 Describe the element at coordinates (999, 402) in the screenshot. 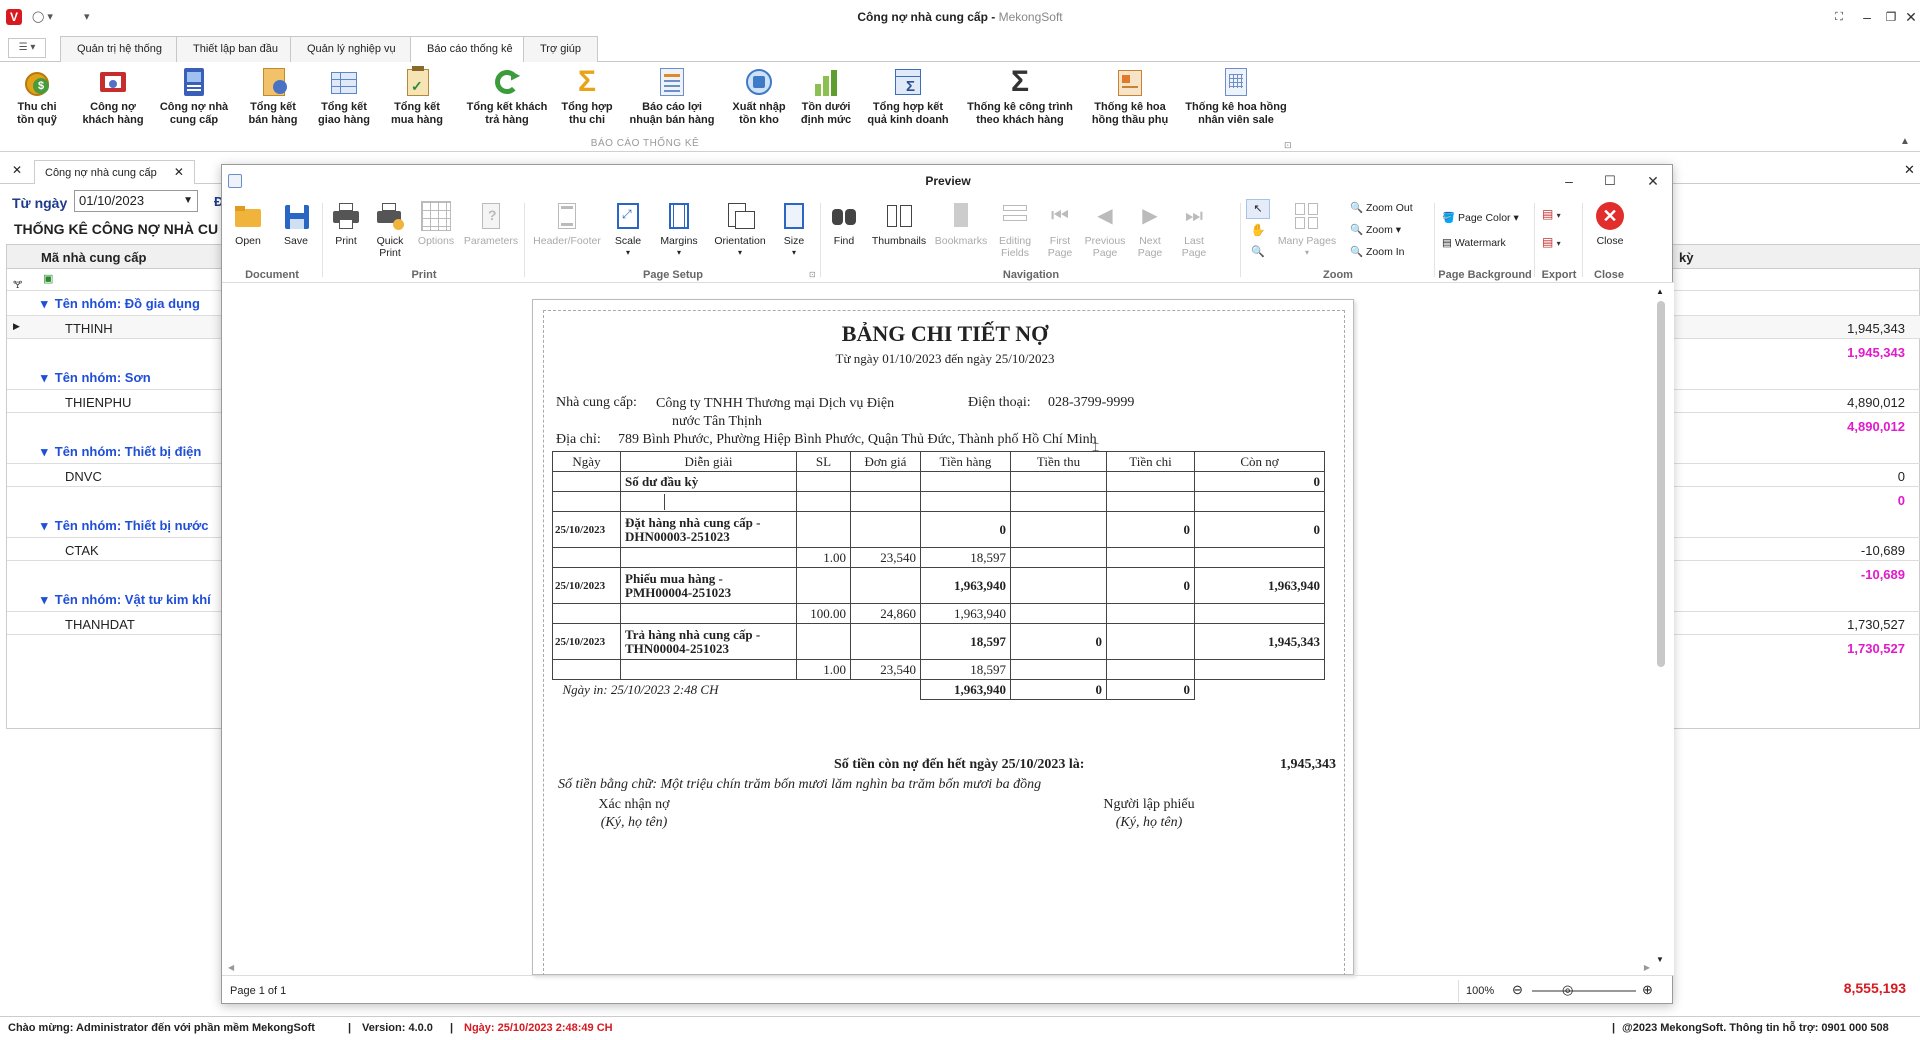

I see `phone-label: Điện thoại:` at that location.